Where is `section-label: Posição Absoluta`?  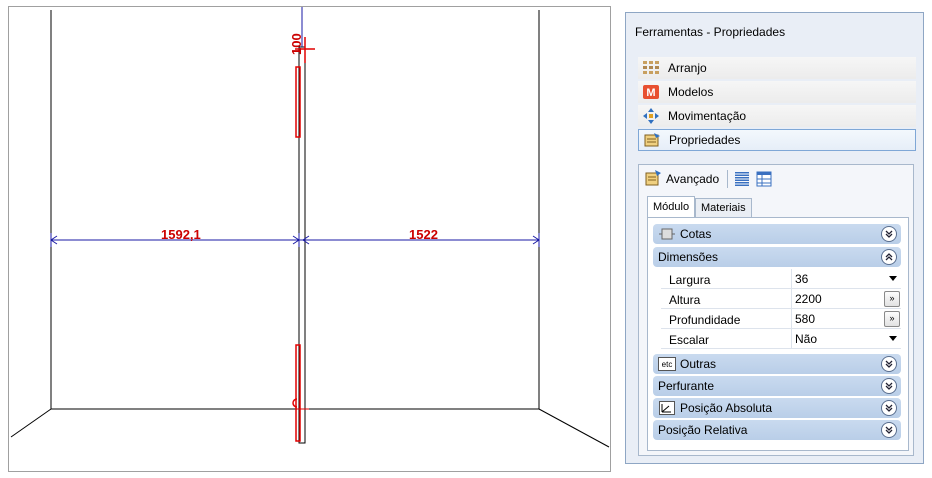 section-label: Posição Absoluta is located at coordinates (726, 408).